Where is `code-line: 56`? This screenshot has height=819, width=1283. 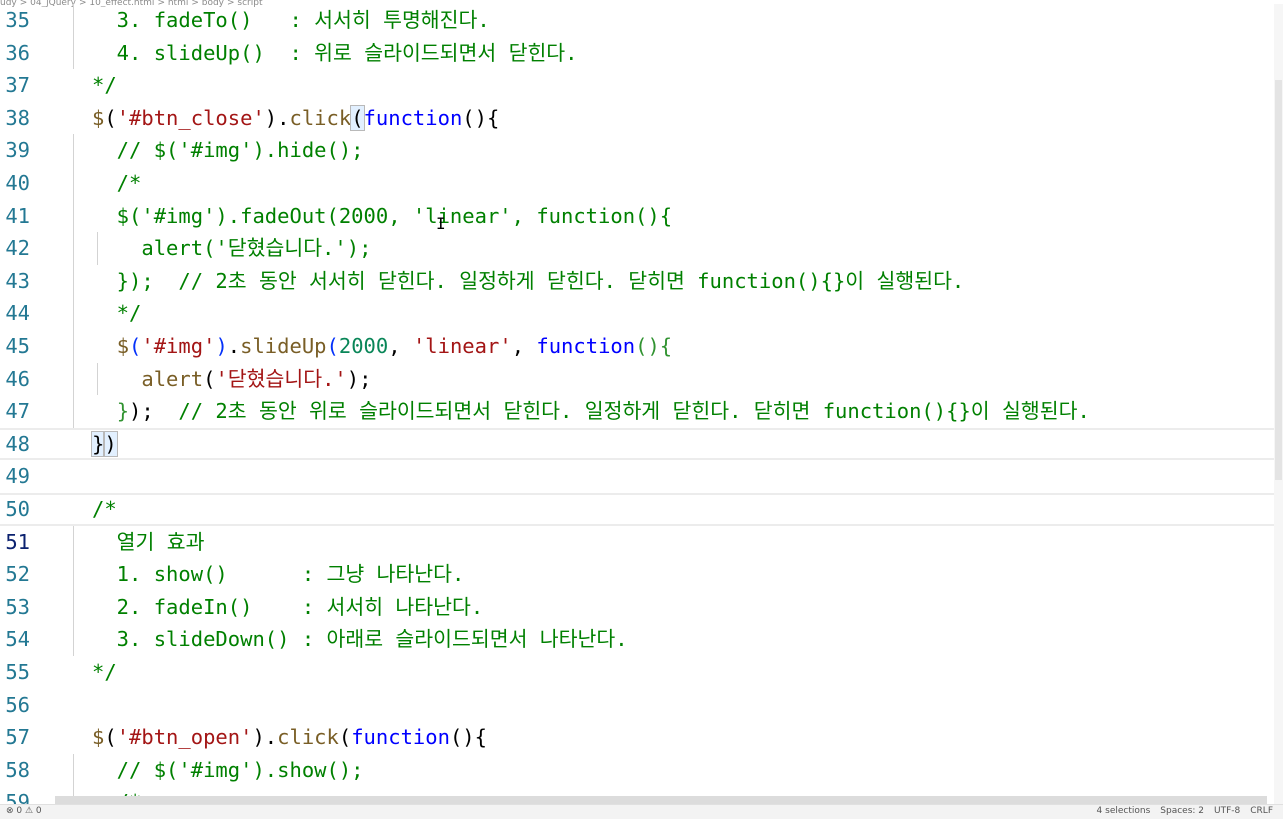 code-line: 56 is located at coordinates (641, 705).